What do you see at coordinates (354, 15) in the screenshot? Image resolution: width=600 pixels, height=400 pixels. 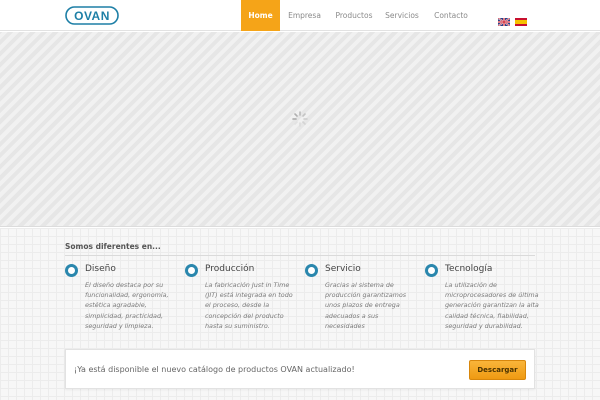 I see `nav-productos: Productos` at bounding box center [354, 15].